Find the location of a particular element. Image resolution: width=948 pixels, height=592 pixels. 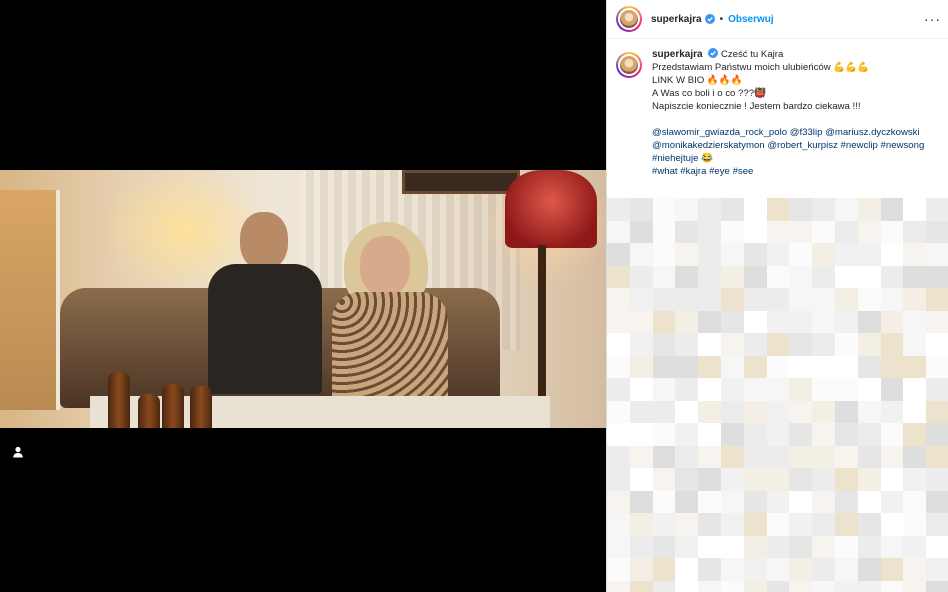

hashtag-link: #what is located at coordinates (665, 171).